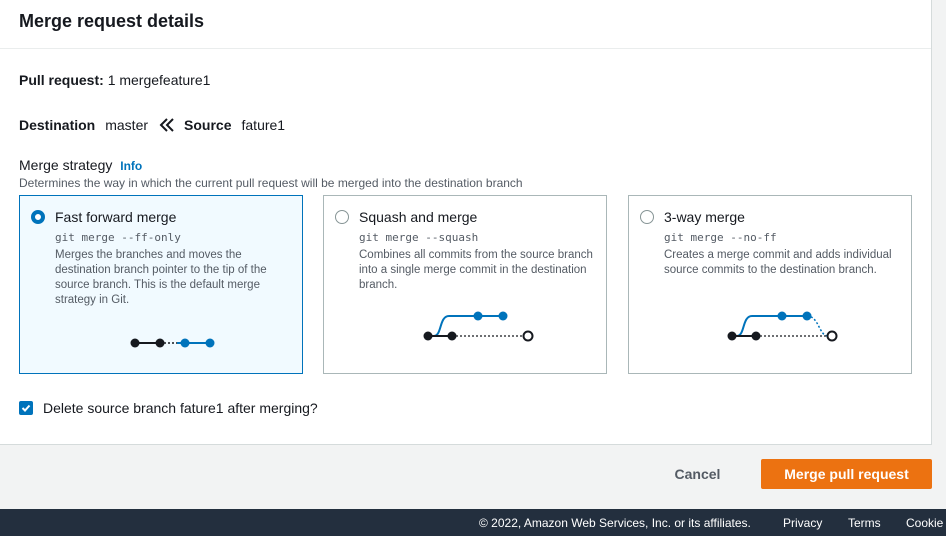 This screenshot has width=946, height=536. I want to click on merge-strategy-text: Merge strategy, so click(66, 165).